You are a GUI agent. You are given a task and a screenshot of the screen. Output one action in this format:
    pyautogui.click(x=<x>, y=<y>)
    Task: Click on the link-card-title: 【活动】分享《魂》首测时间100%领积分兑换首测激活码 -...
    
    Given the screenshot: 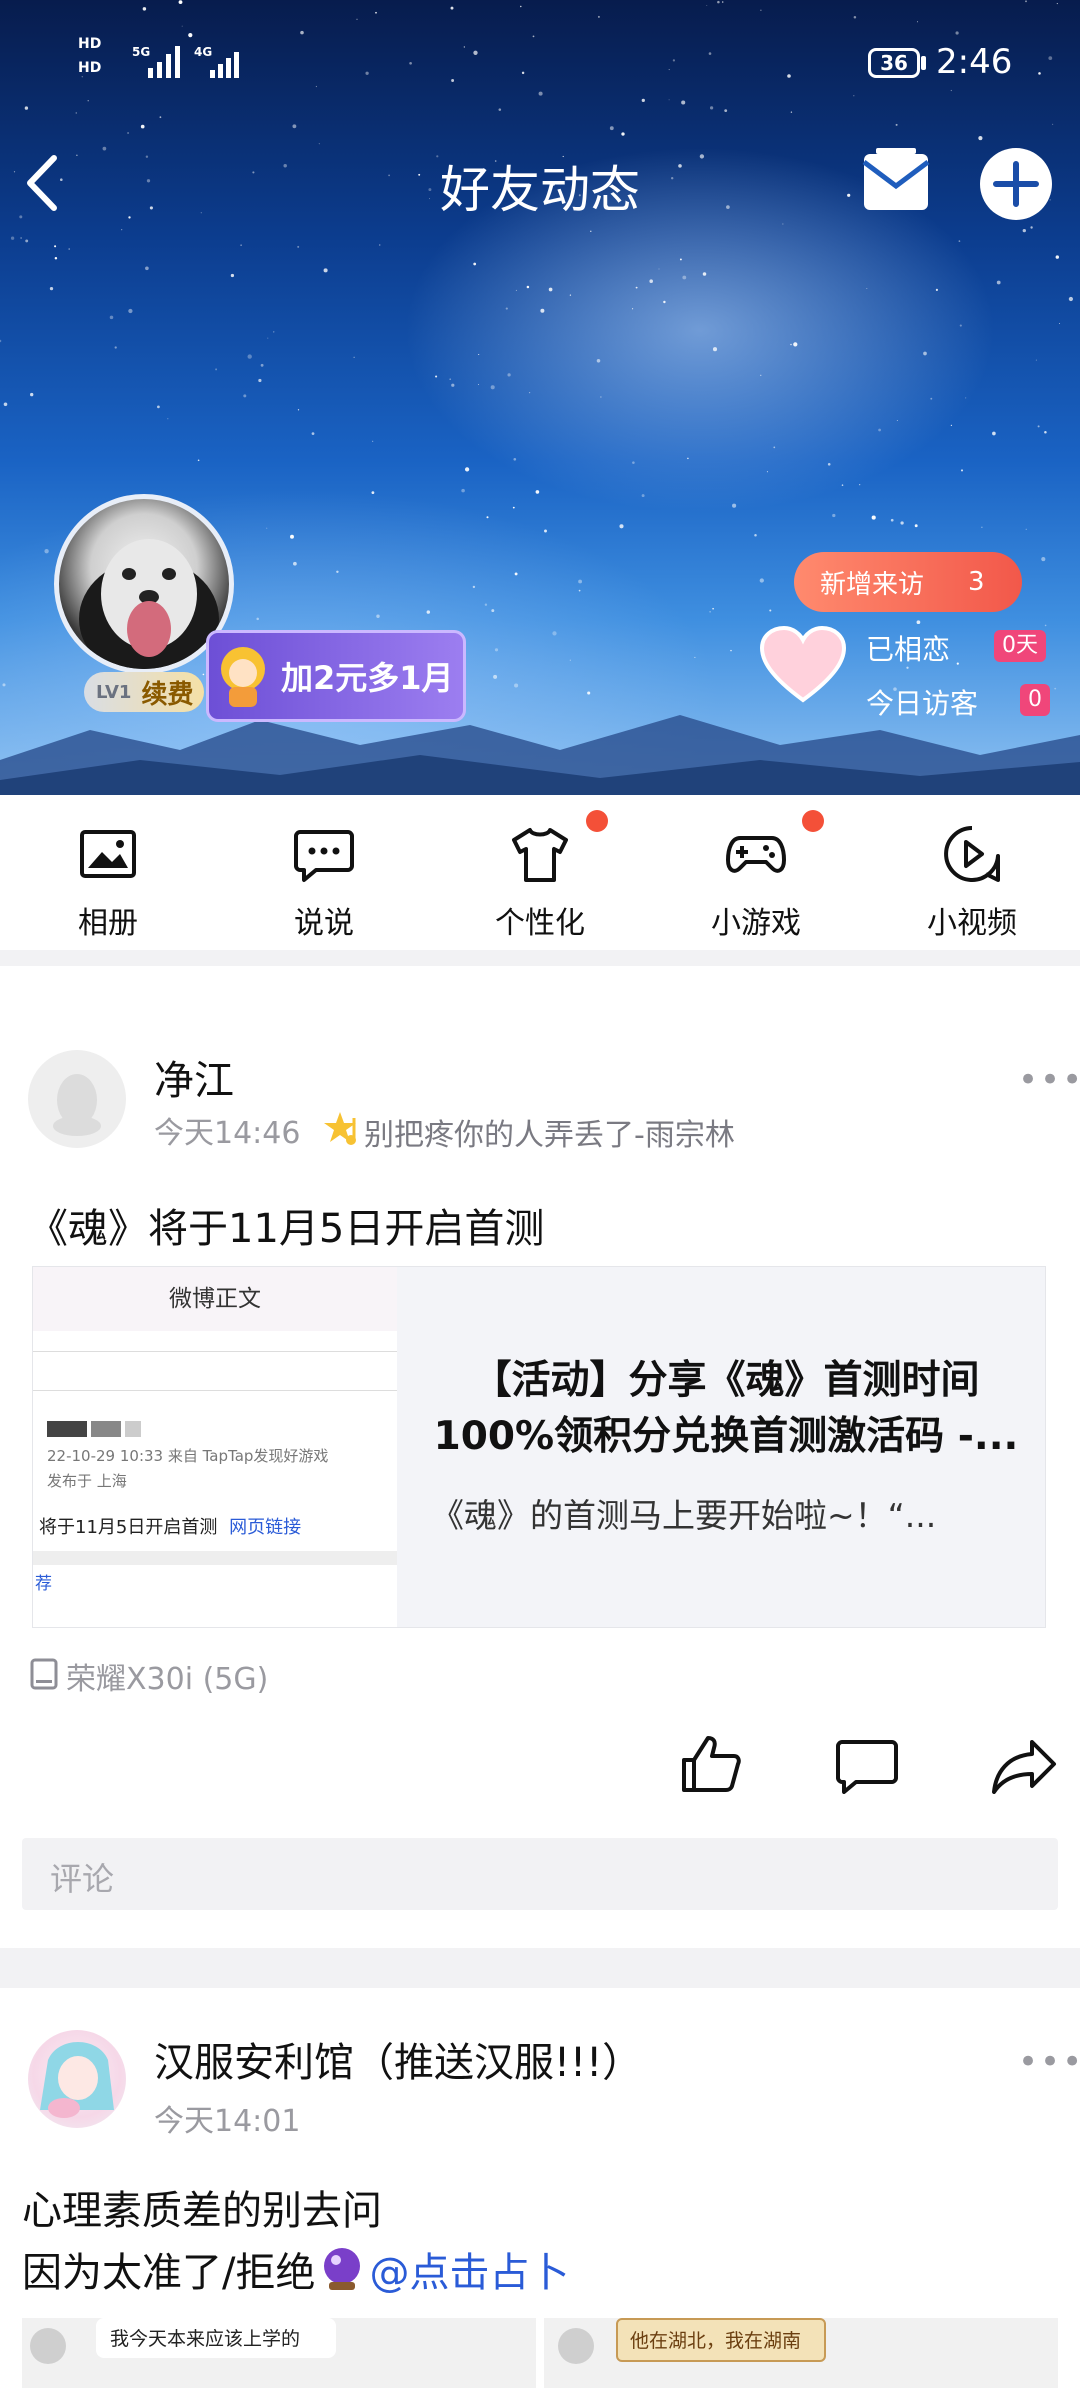 What is the action you would take?
    pyautogui.click(x=726, y=1408)
    